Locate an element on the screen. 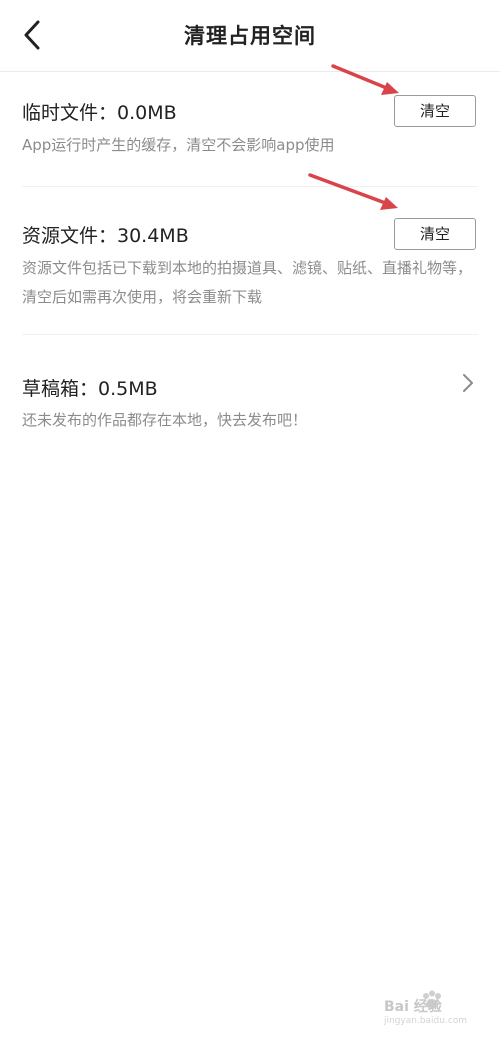 This screenshot has width=500, height=1048. watermark: Bai 经验 jingyan.baidu.com is located at coordinates (437, 1010).